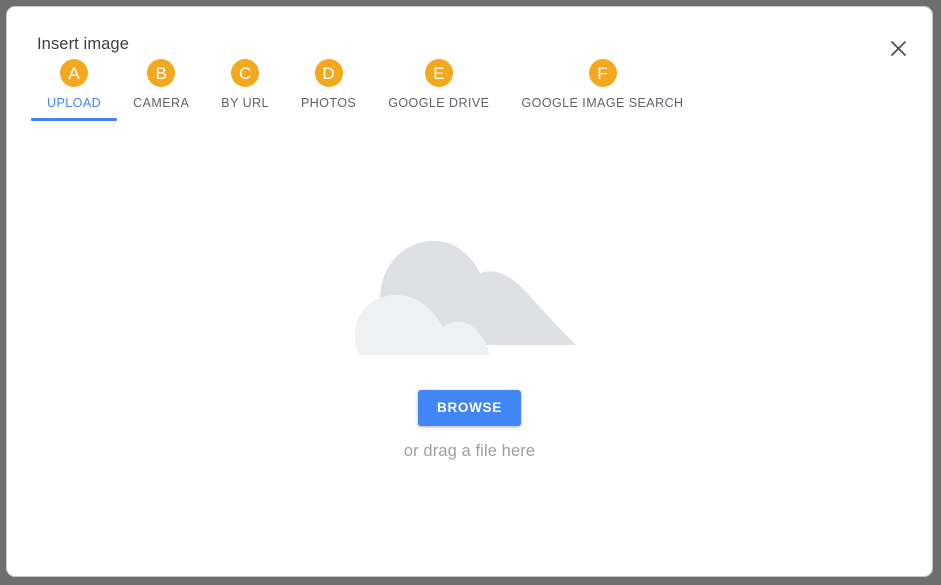 The height and width of the screenshot is (585, 941). I want to click on tab-badge-c: C, so click(245, 73).